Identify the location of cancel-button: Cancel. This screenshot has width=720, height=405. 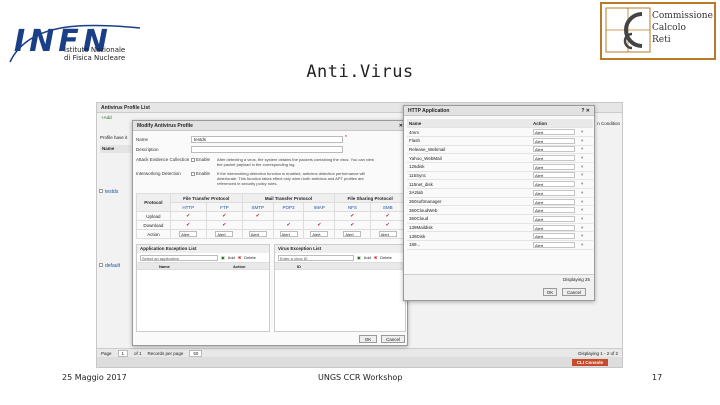
(393, 339).